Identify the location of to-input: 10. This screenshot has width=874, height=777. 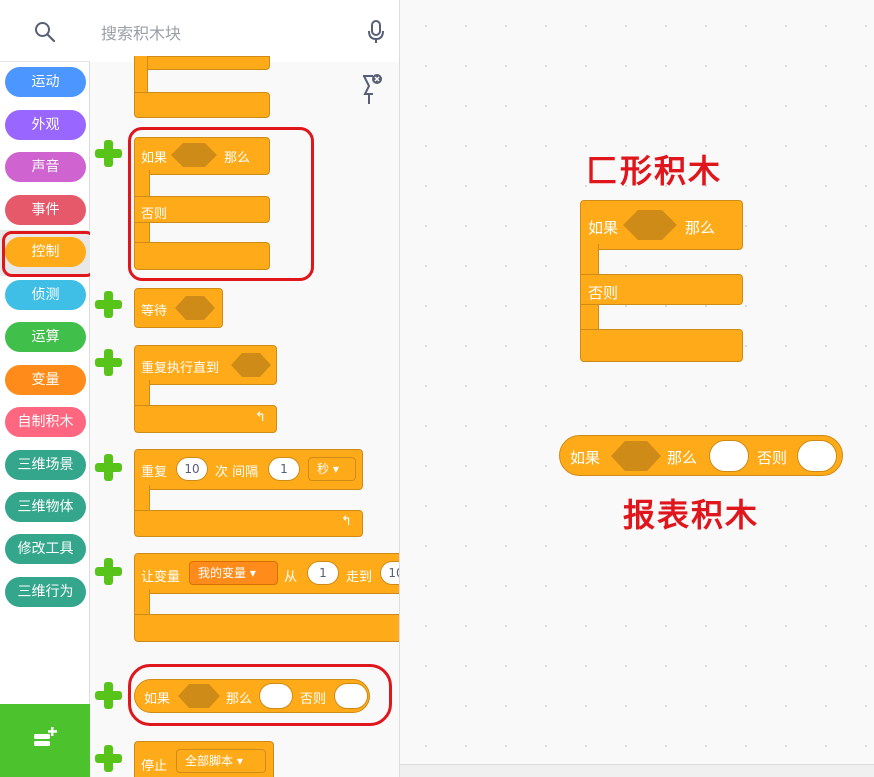
(389, 573).